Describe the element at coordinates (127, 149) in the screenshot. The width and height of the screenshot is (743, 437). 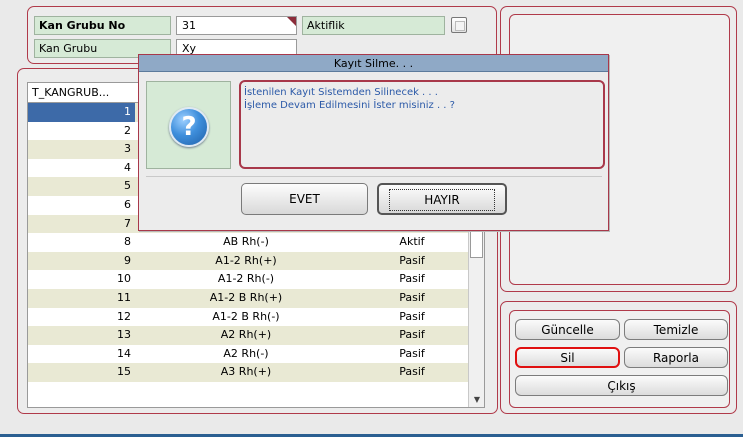
I see `row-number-cell: 3` at that location.